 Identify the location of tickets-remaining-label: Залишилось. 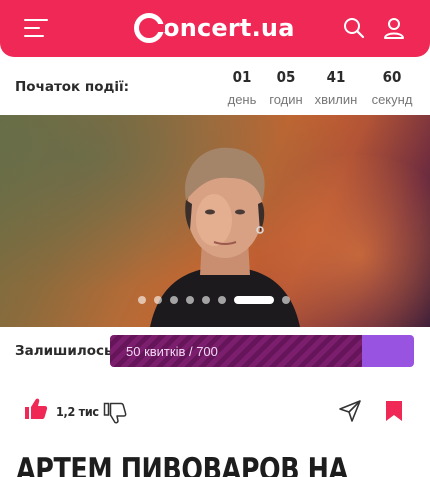
(64, 351).